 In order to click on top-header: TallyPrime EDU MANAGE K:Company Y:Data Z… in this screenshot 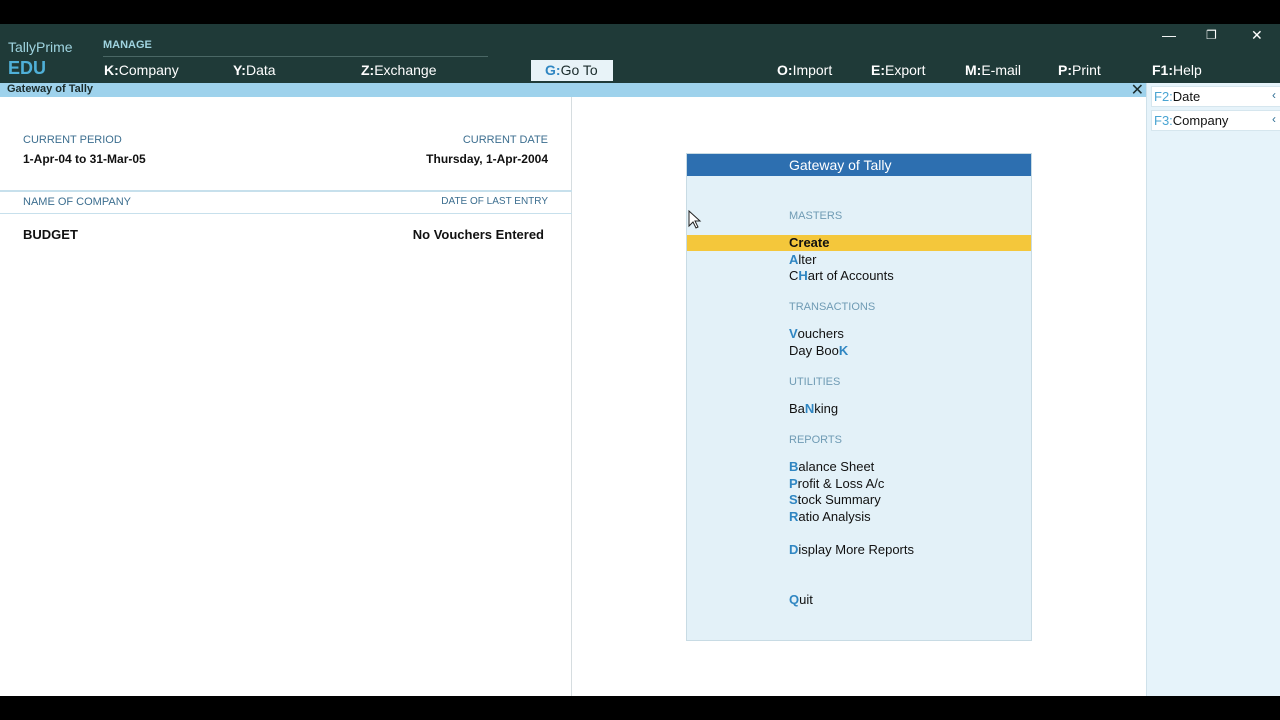, I will do `click(640, 53)`.